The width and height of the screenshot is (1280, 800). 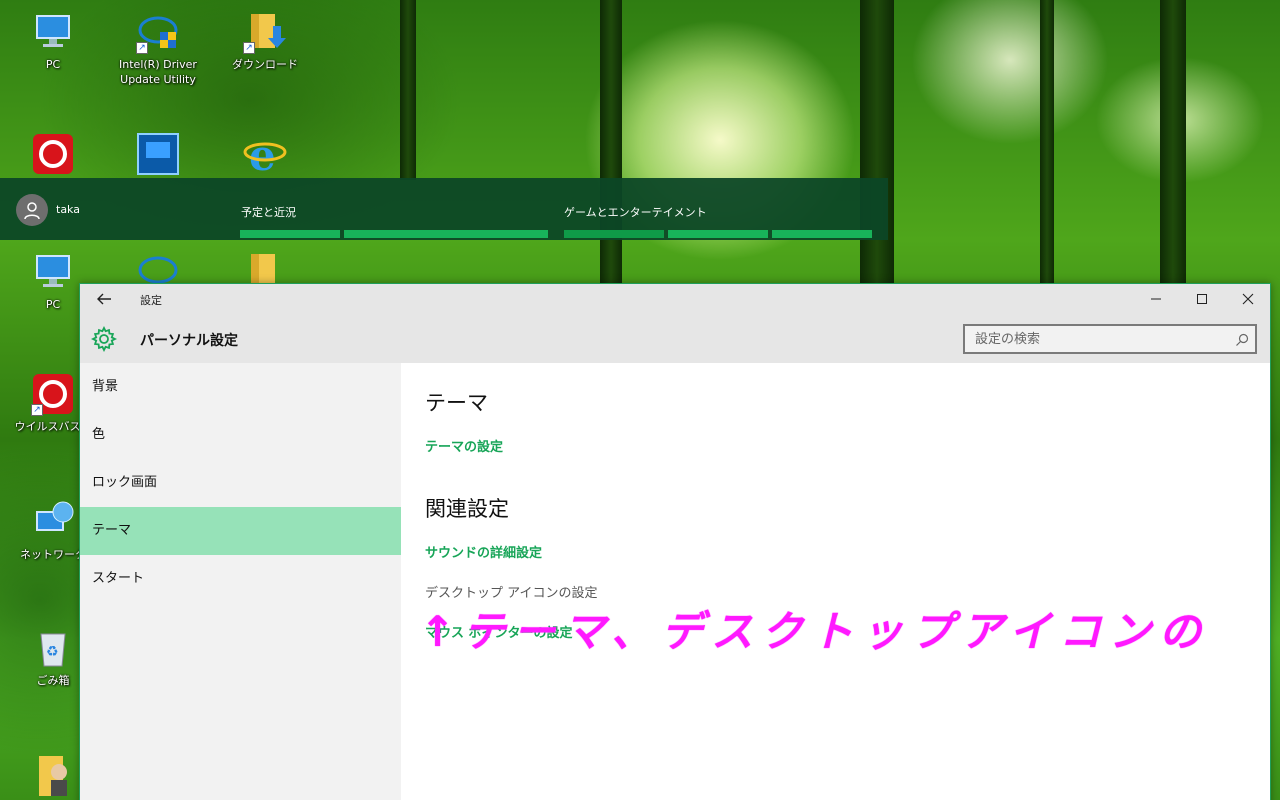 I want to click on desktop-icon-download: ↗ ダウンロード, so click(x=265, y=41).